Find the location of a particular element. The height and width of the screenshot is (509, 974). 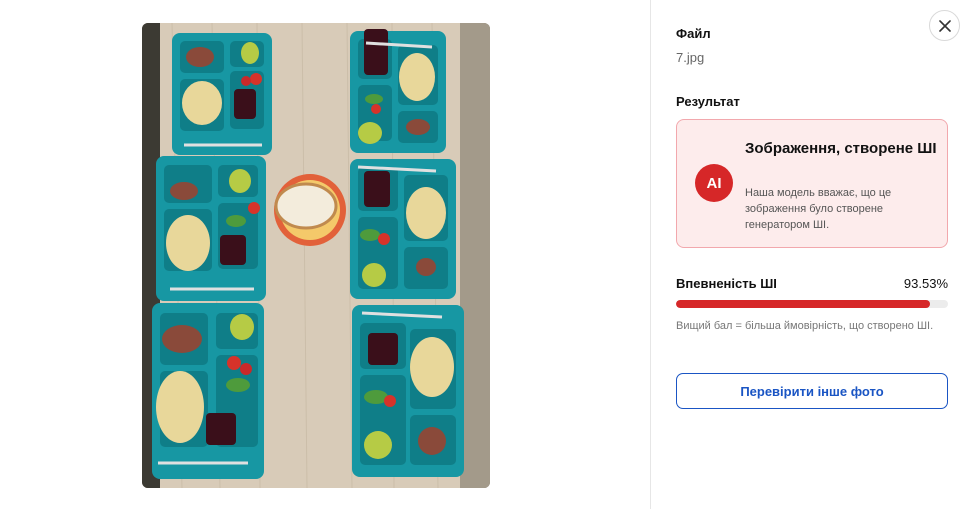

confidence-bar is located at coordinates (812, 304).